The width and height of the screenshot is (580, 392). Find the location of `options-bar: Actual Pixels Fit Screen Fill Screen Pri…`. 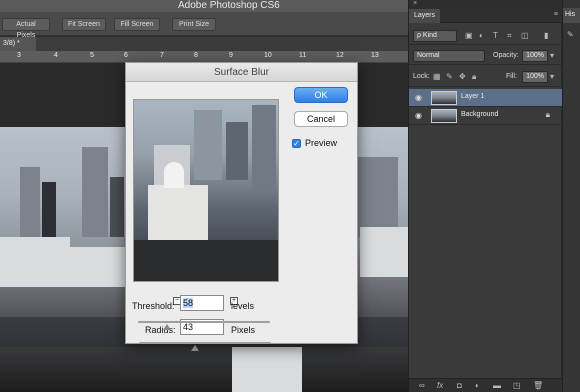

options-bar: Actual Pixels Fit Screen Fill Screen Pri… is located at coordinates (205, 25).